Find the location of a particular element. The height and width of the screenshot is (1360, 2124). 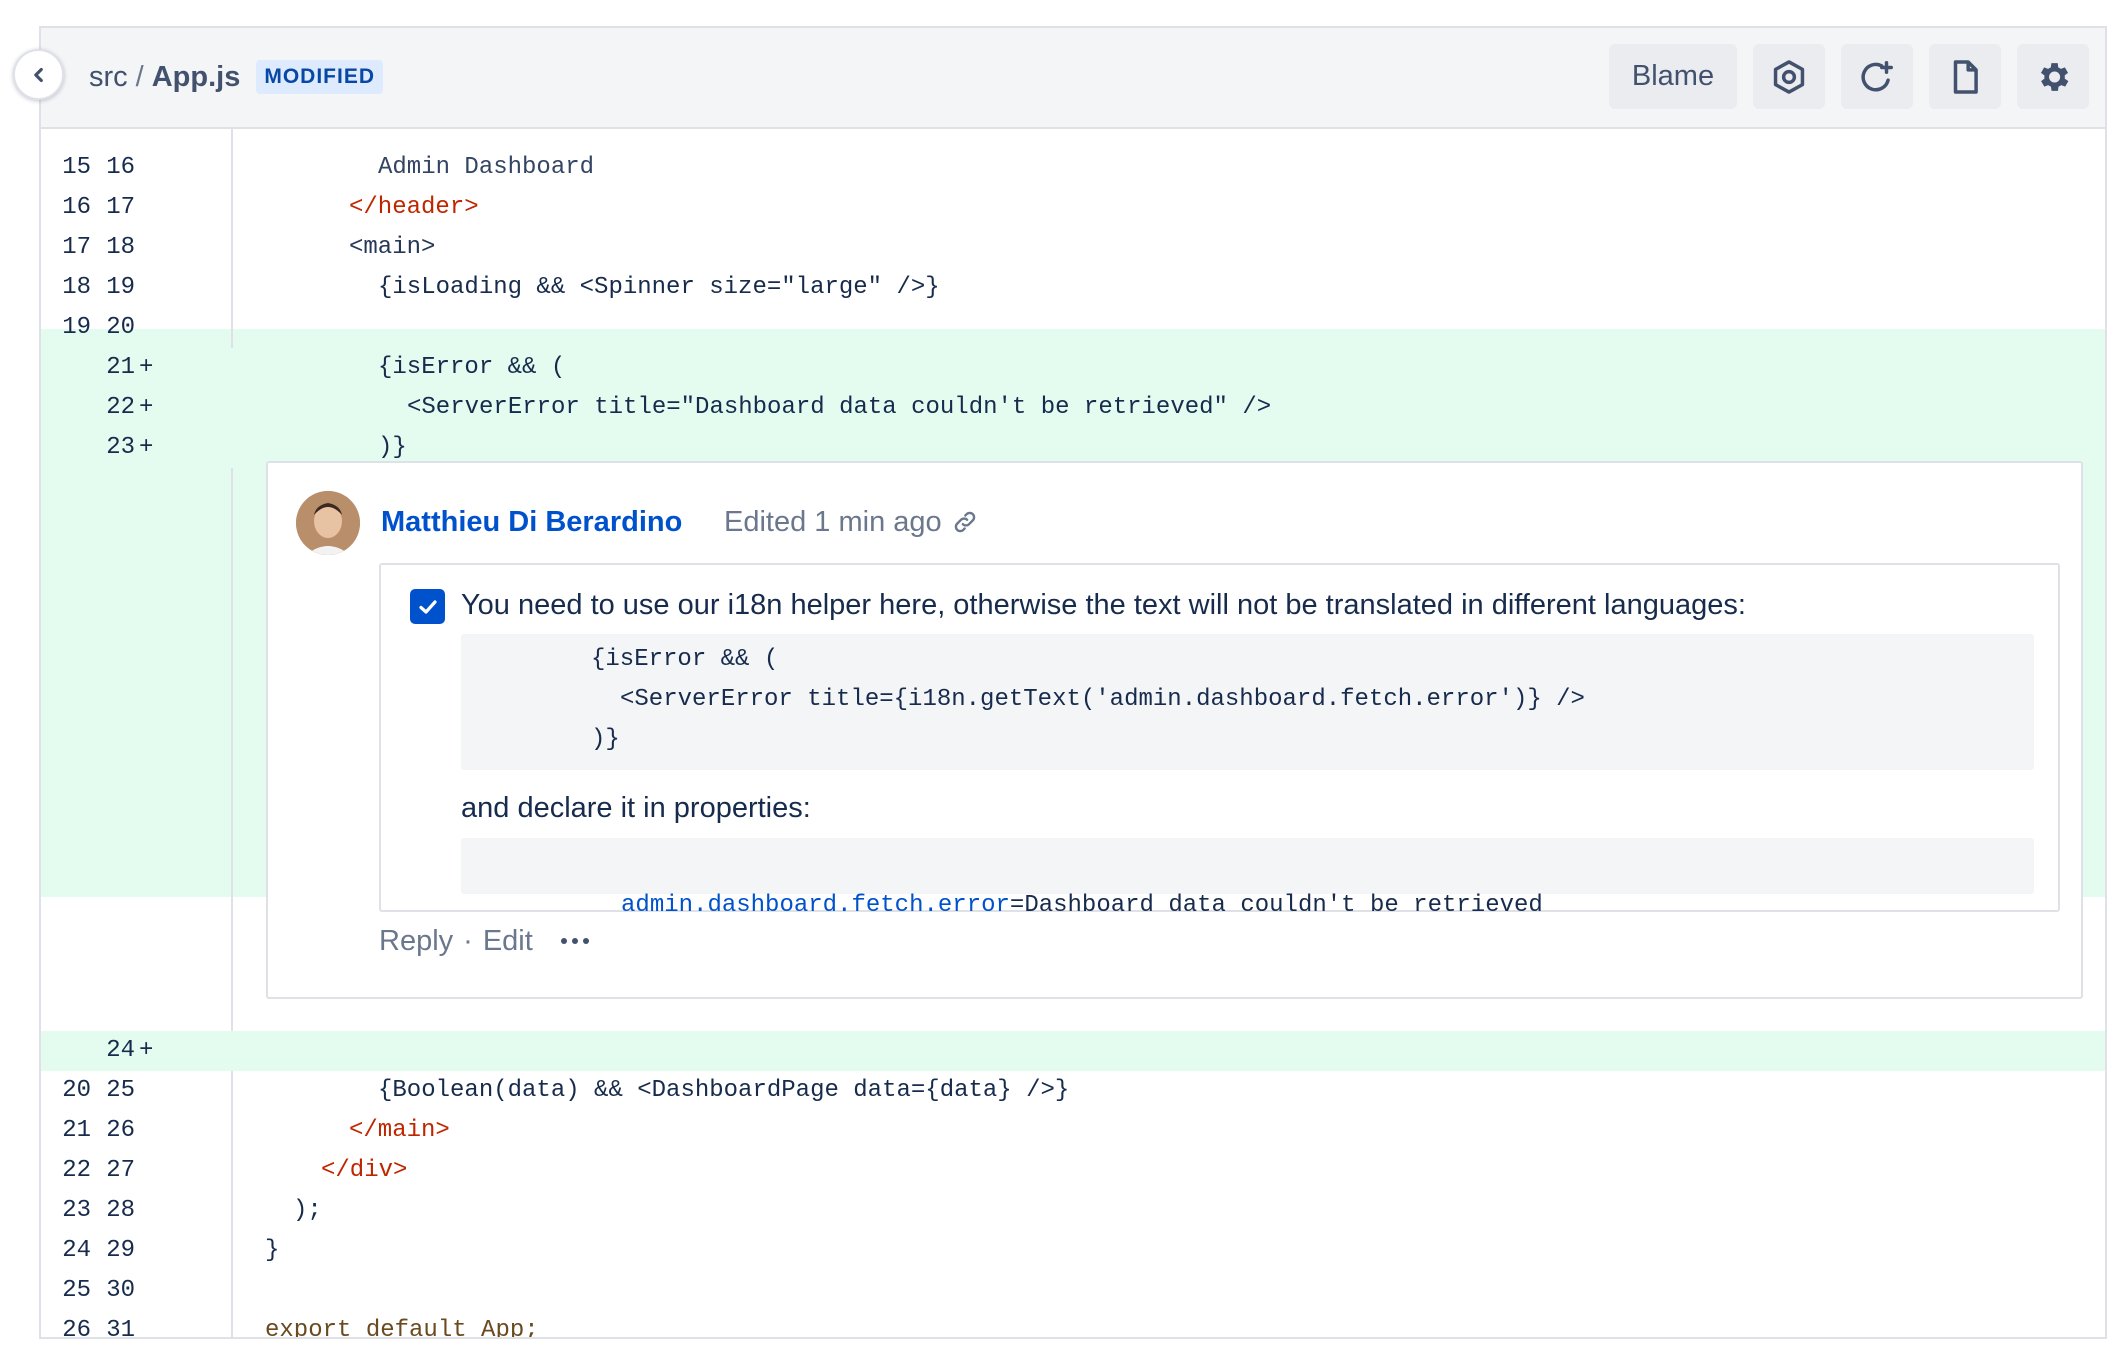

new-line-number: 26 is located at coordinates (113, 1131).